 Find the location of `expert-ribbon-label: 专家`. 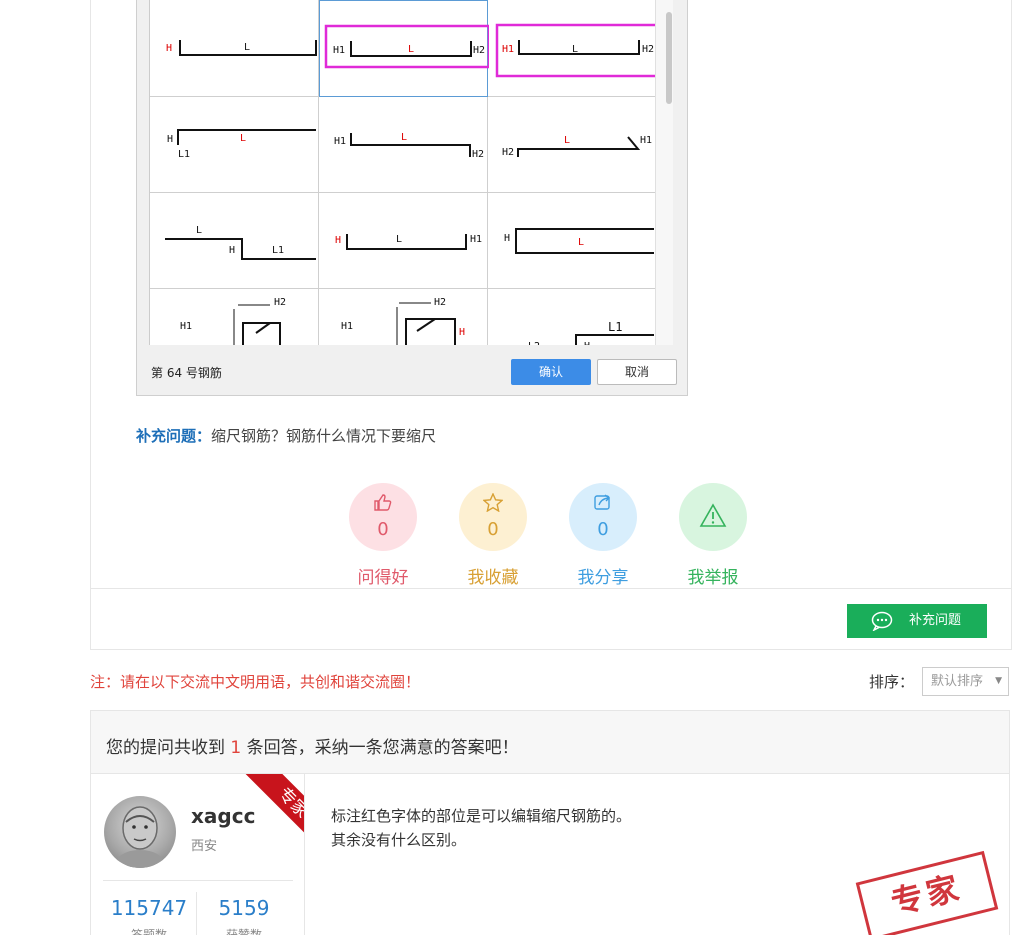

expert-ribbon-label: 专家 is located at coordinates (274, 809).